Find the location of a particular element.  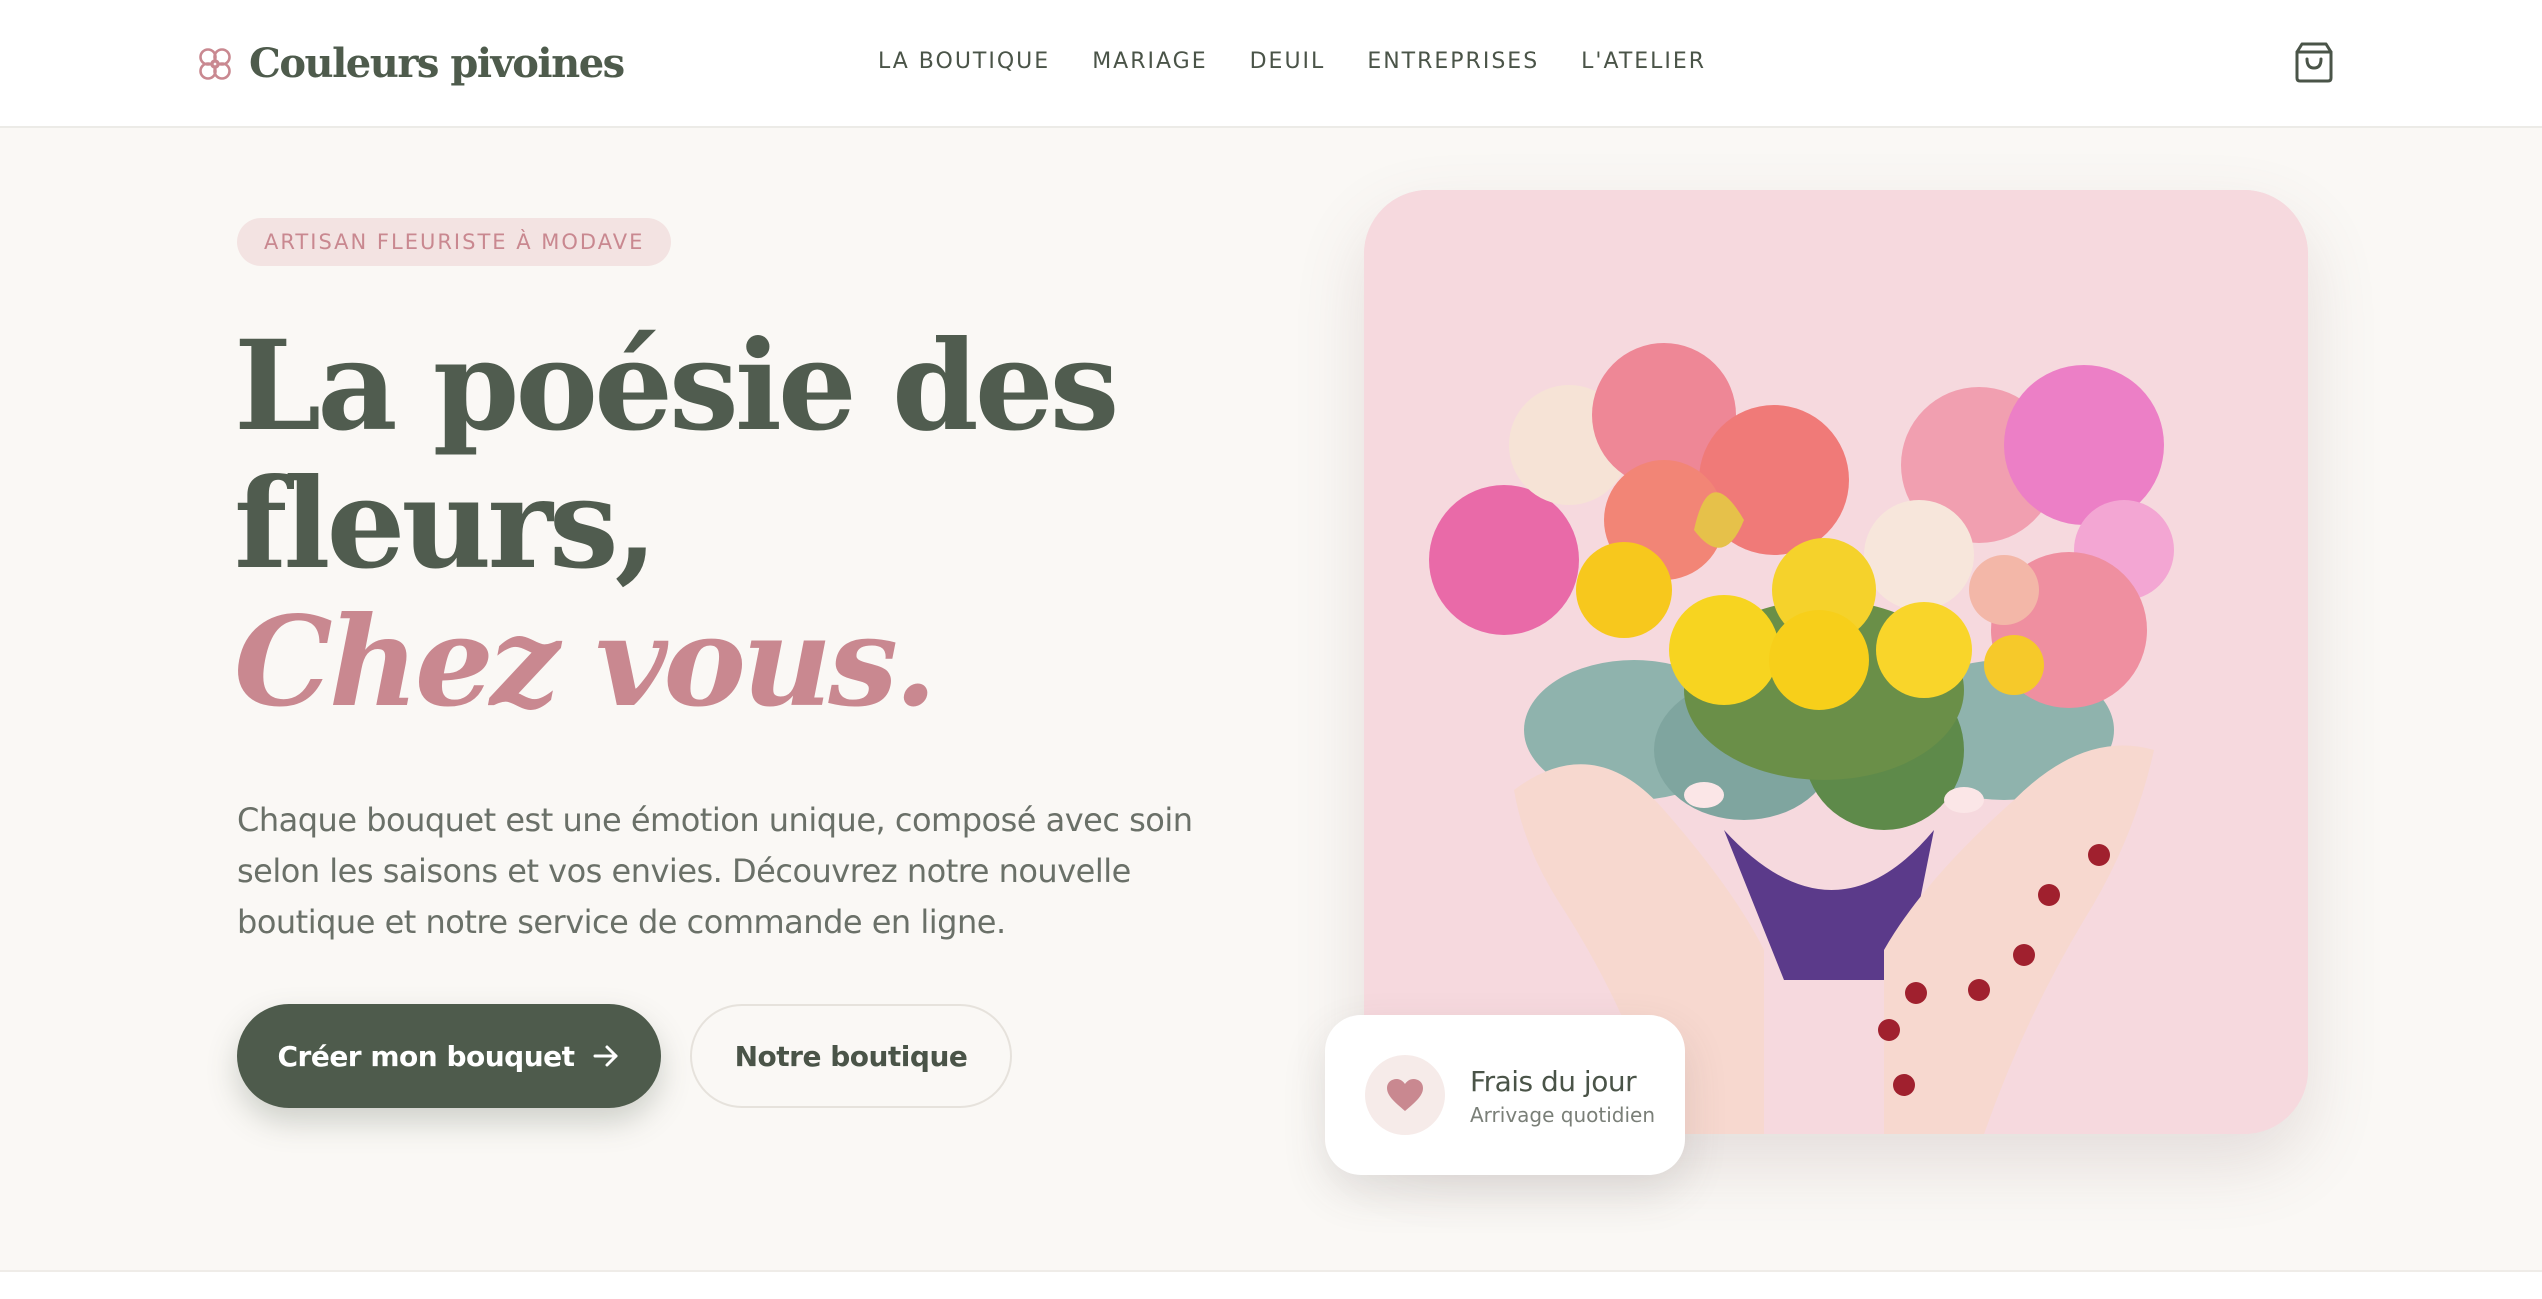

next-section-edge is located at coordinates (1271, 1285).